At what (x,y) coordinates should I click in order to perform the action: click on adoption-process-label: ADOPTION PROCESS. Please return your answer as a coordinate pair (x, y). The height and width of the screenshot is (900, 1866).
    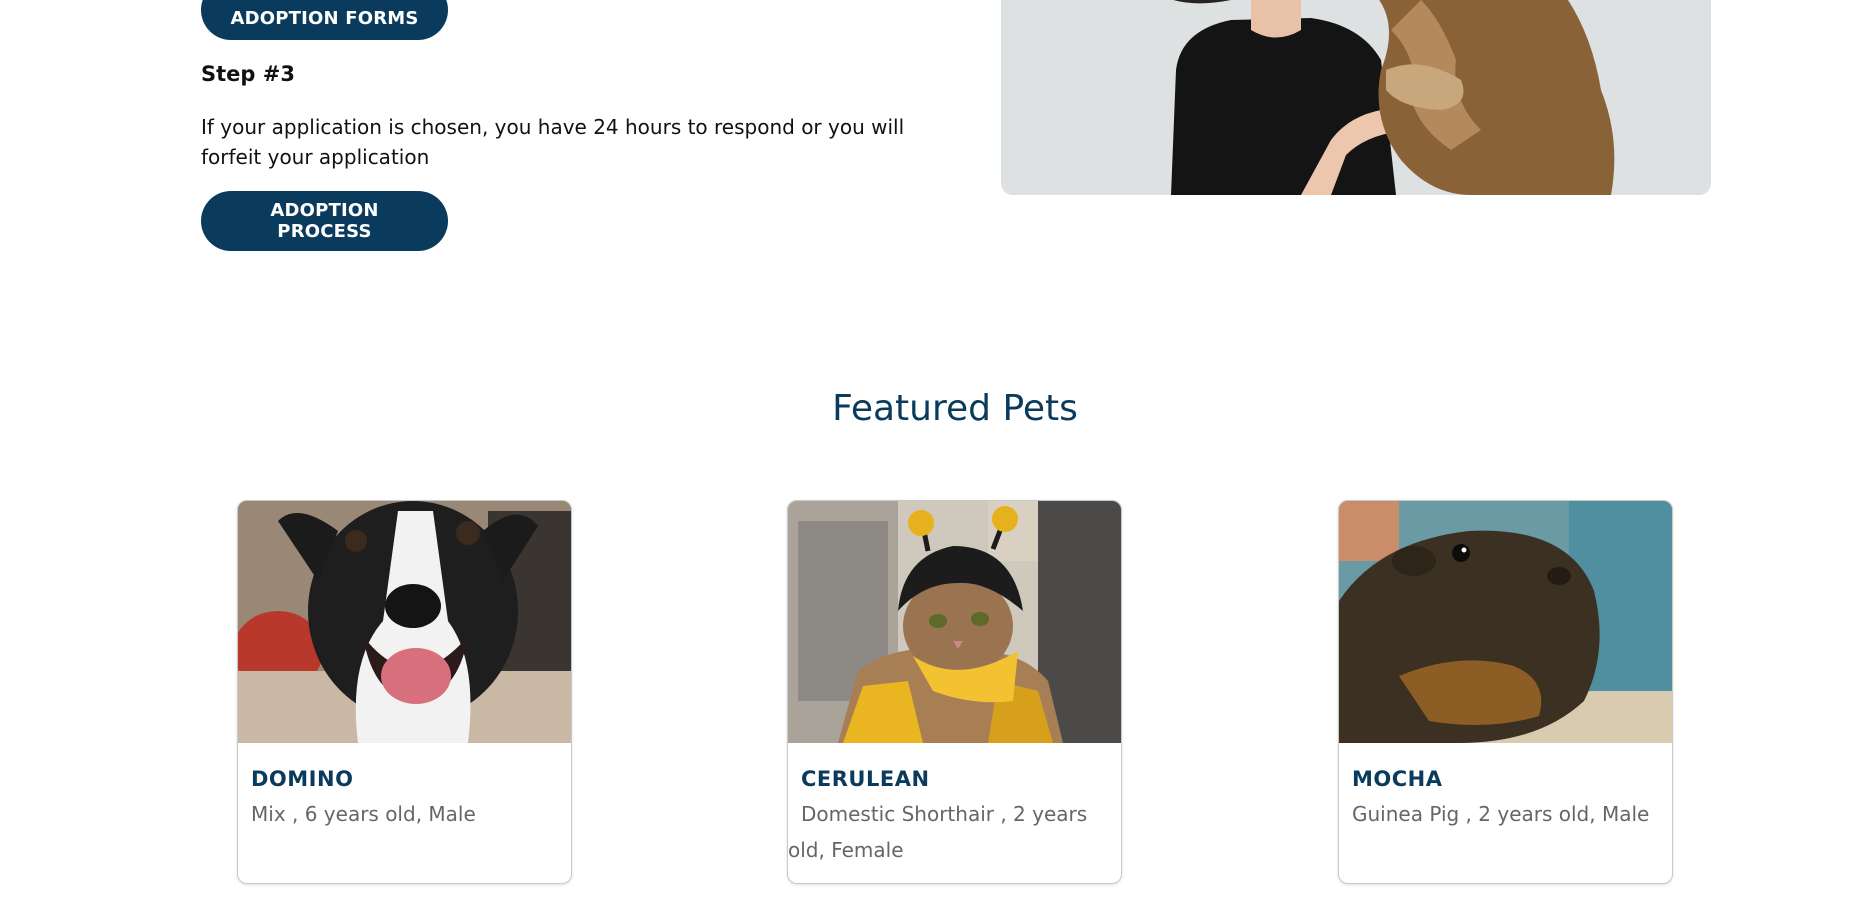
    Looking at the image, I should click on (324, 221).